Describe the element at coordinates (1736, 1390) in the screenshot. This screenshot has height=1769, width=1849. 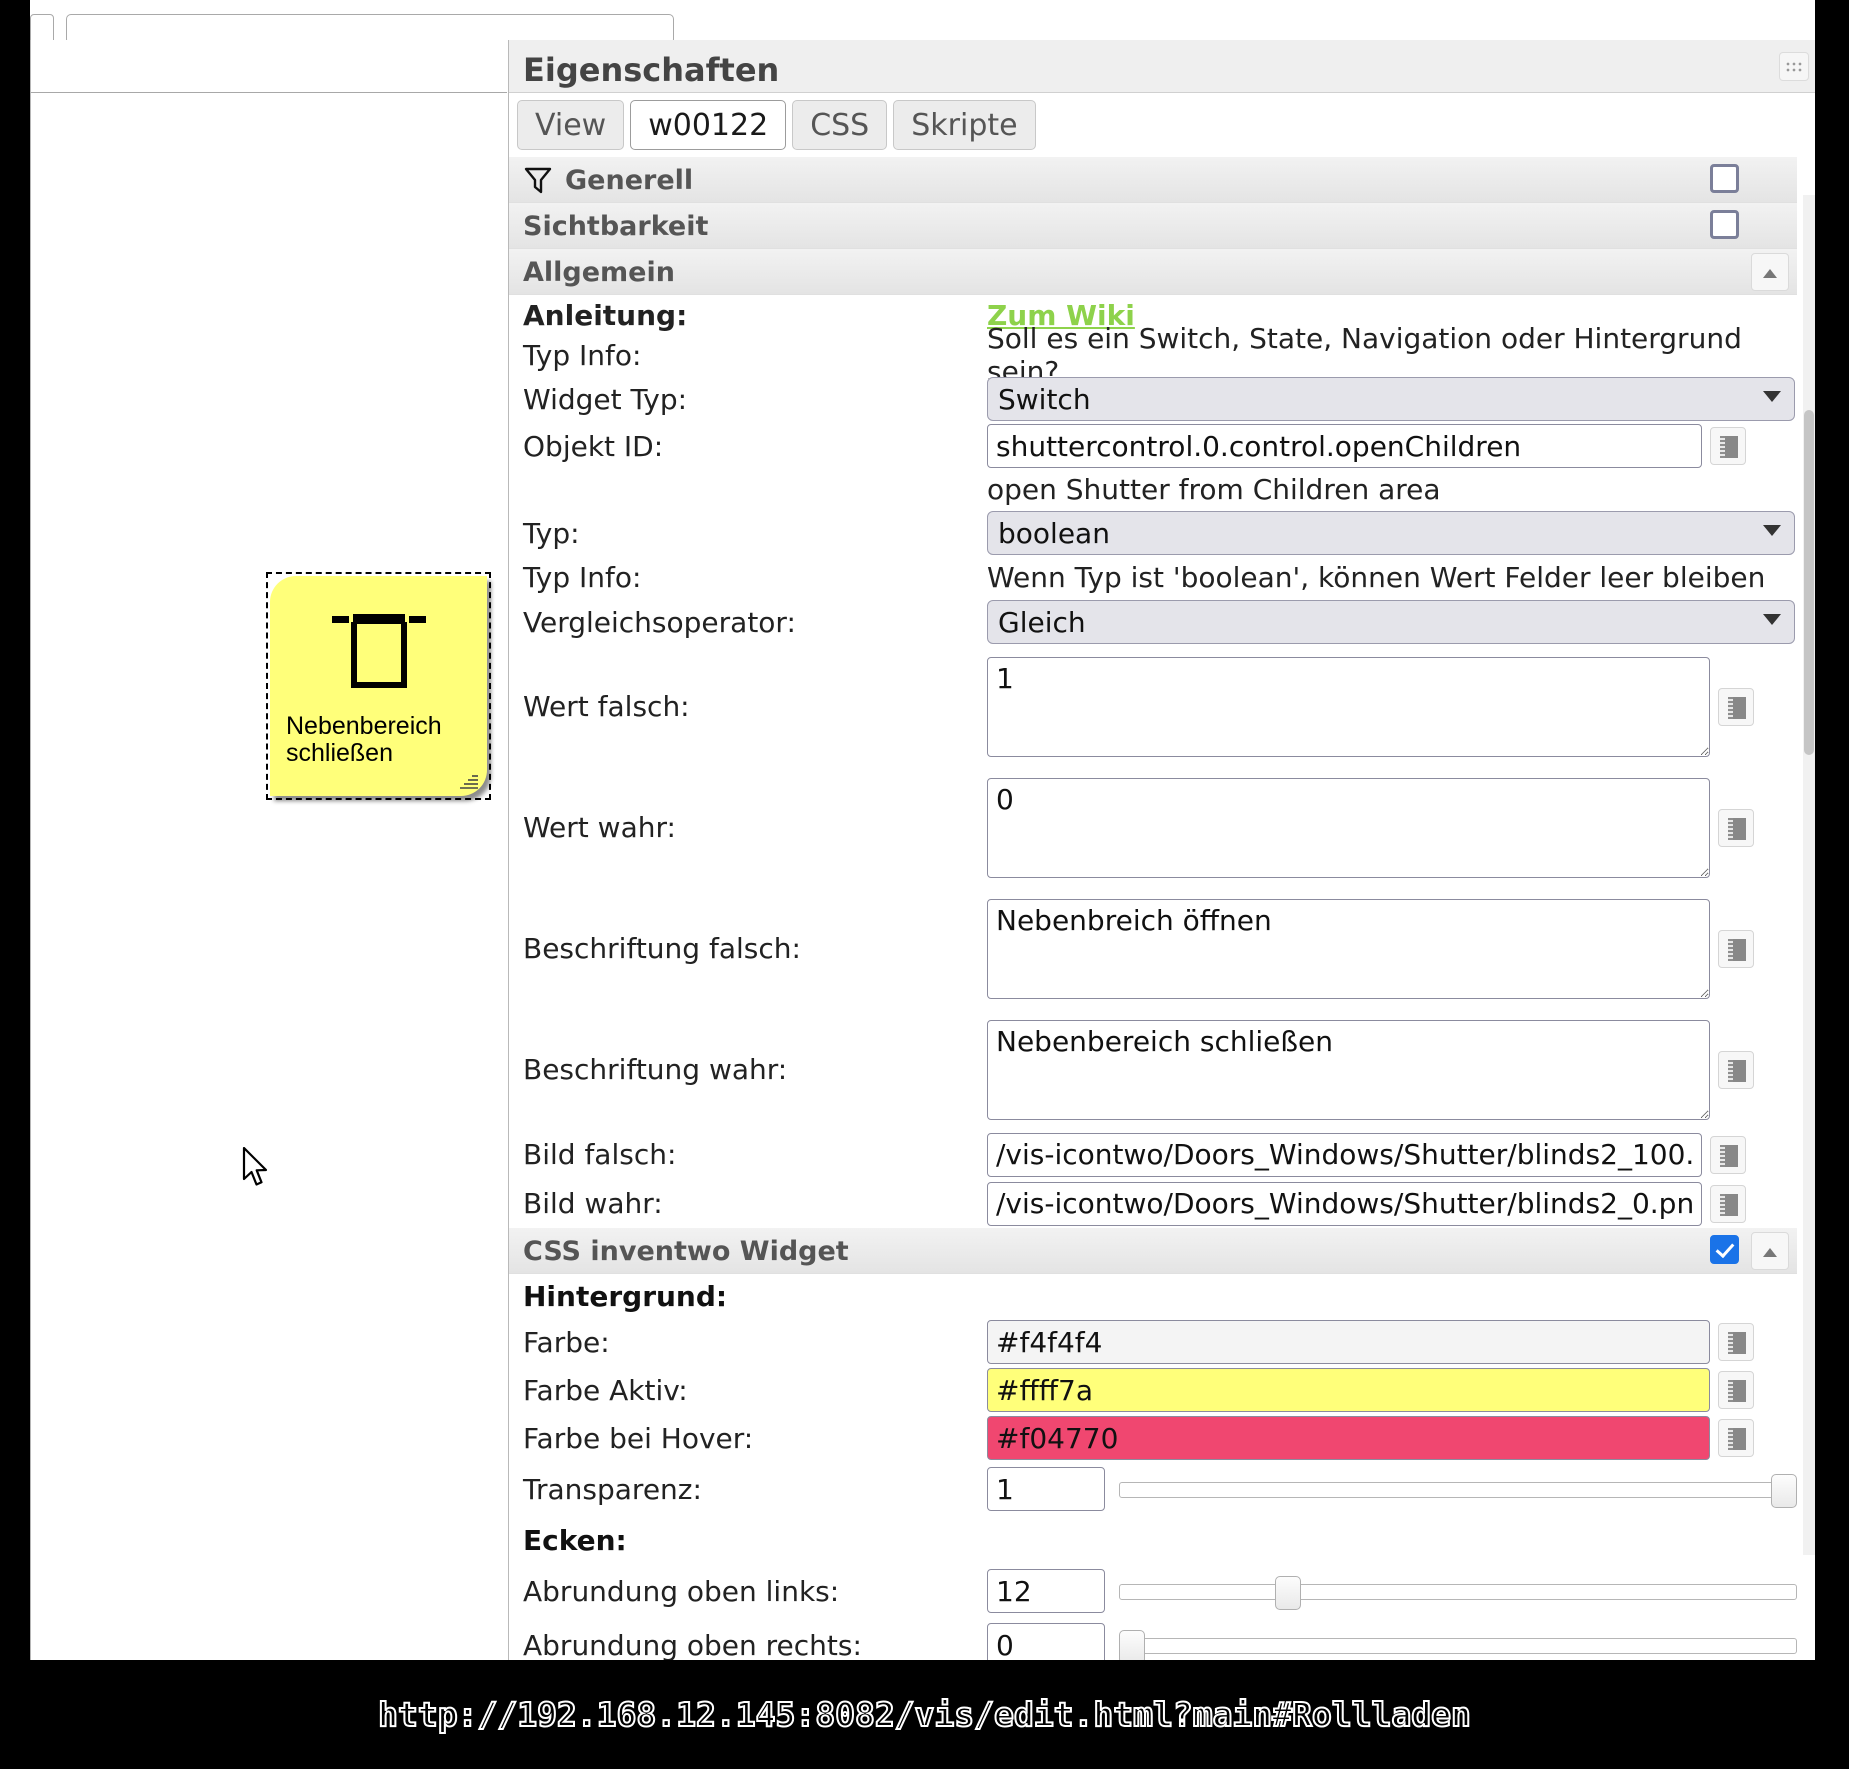
I see `farbe-aktiv-picker-button` at that location.